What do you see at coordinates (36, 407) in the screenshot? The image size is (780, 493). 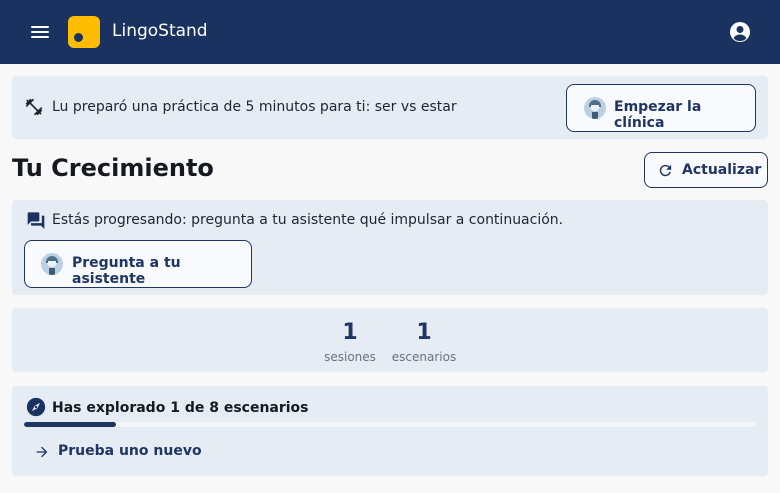 I see `compass-icon` at bounding box center [36, 407].